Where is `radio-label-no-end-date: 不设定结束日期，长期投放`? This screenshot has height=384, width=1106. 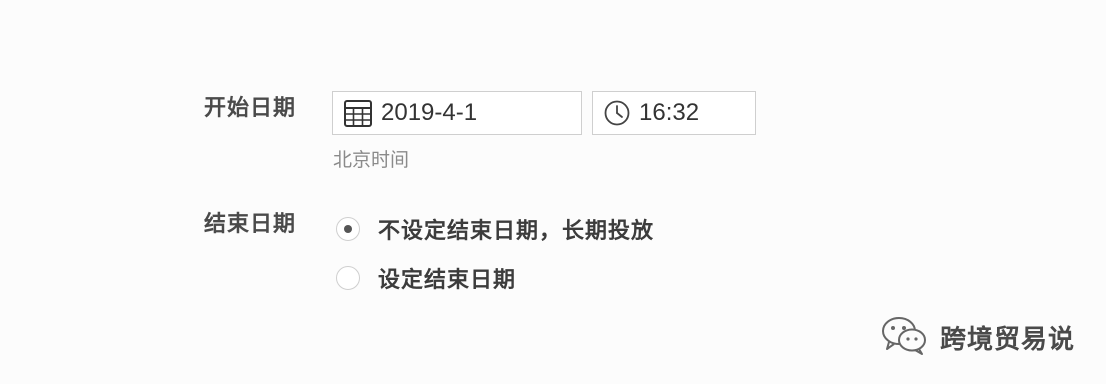
radio-label-no-end-date: 不设定结束日期，长期投放 is located at coordinates (516, 231).